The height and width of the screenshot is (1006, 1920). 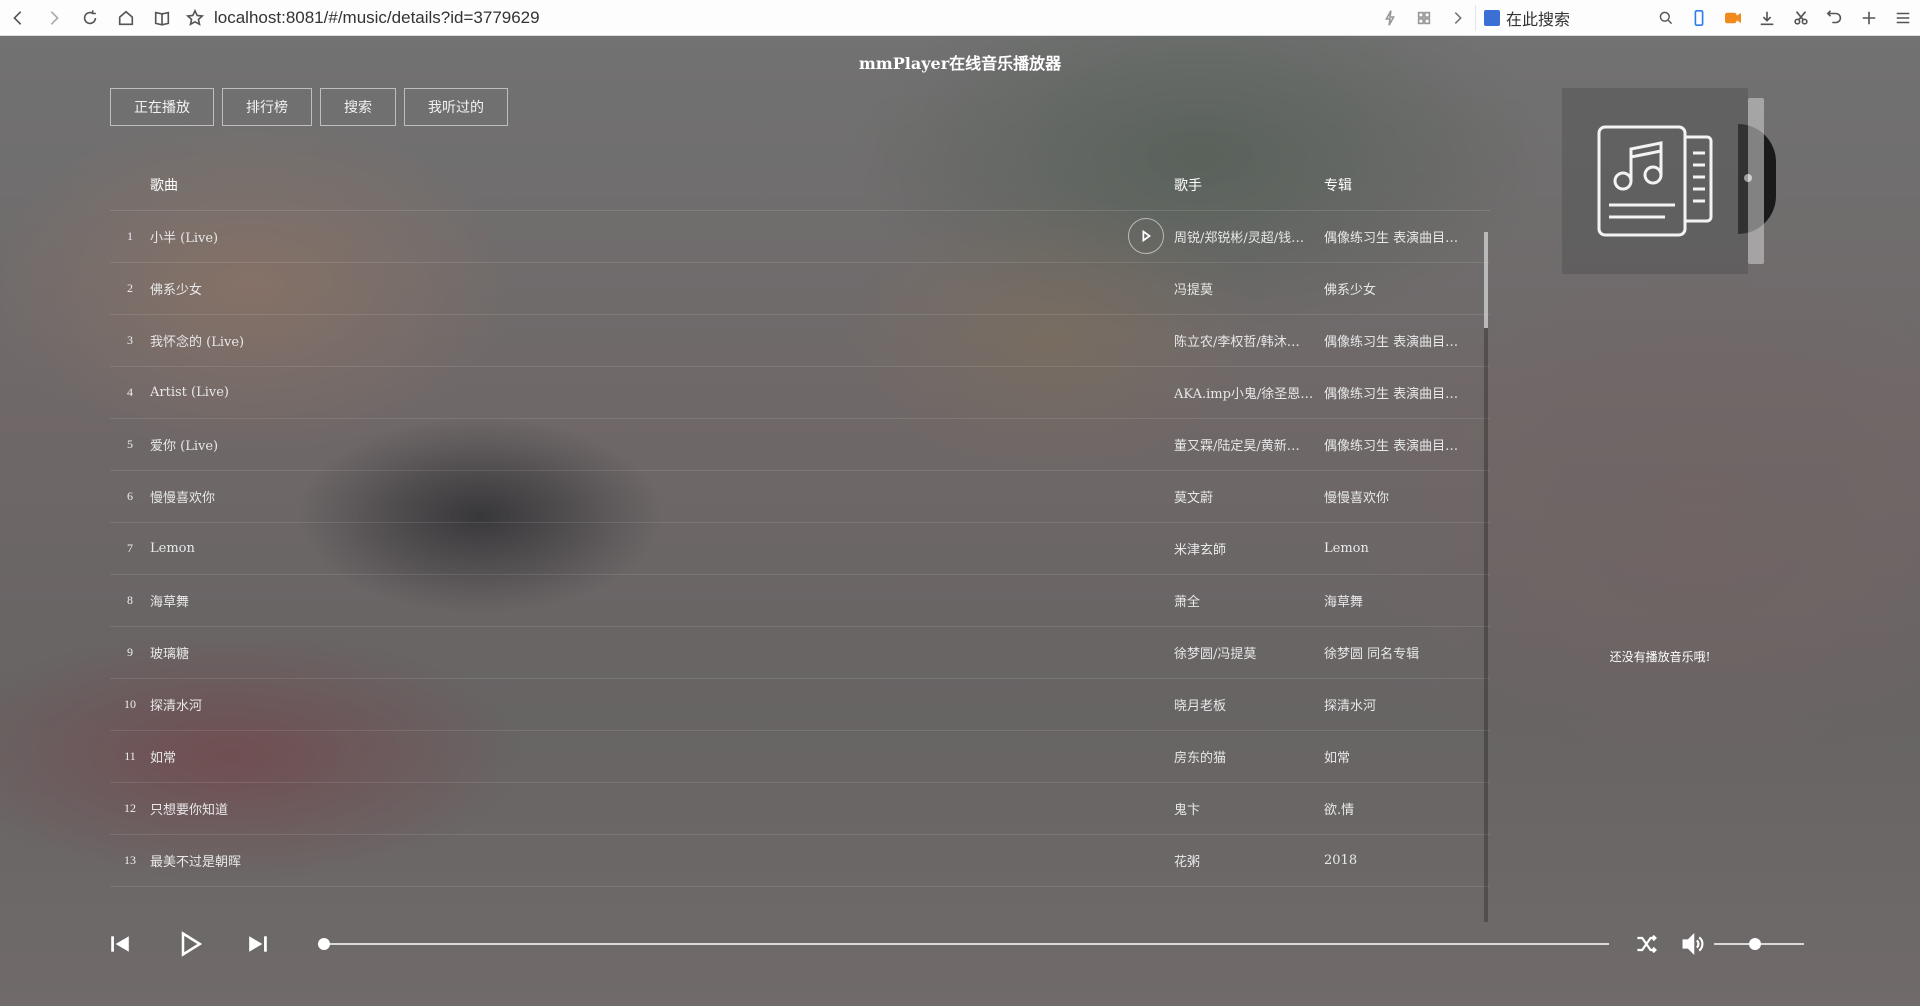 What do you see at coordinates (1350, 706) in the screenshot?
I see `song-album: 探清水河` at bounding box center [1350, 706].